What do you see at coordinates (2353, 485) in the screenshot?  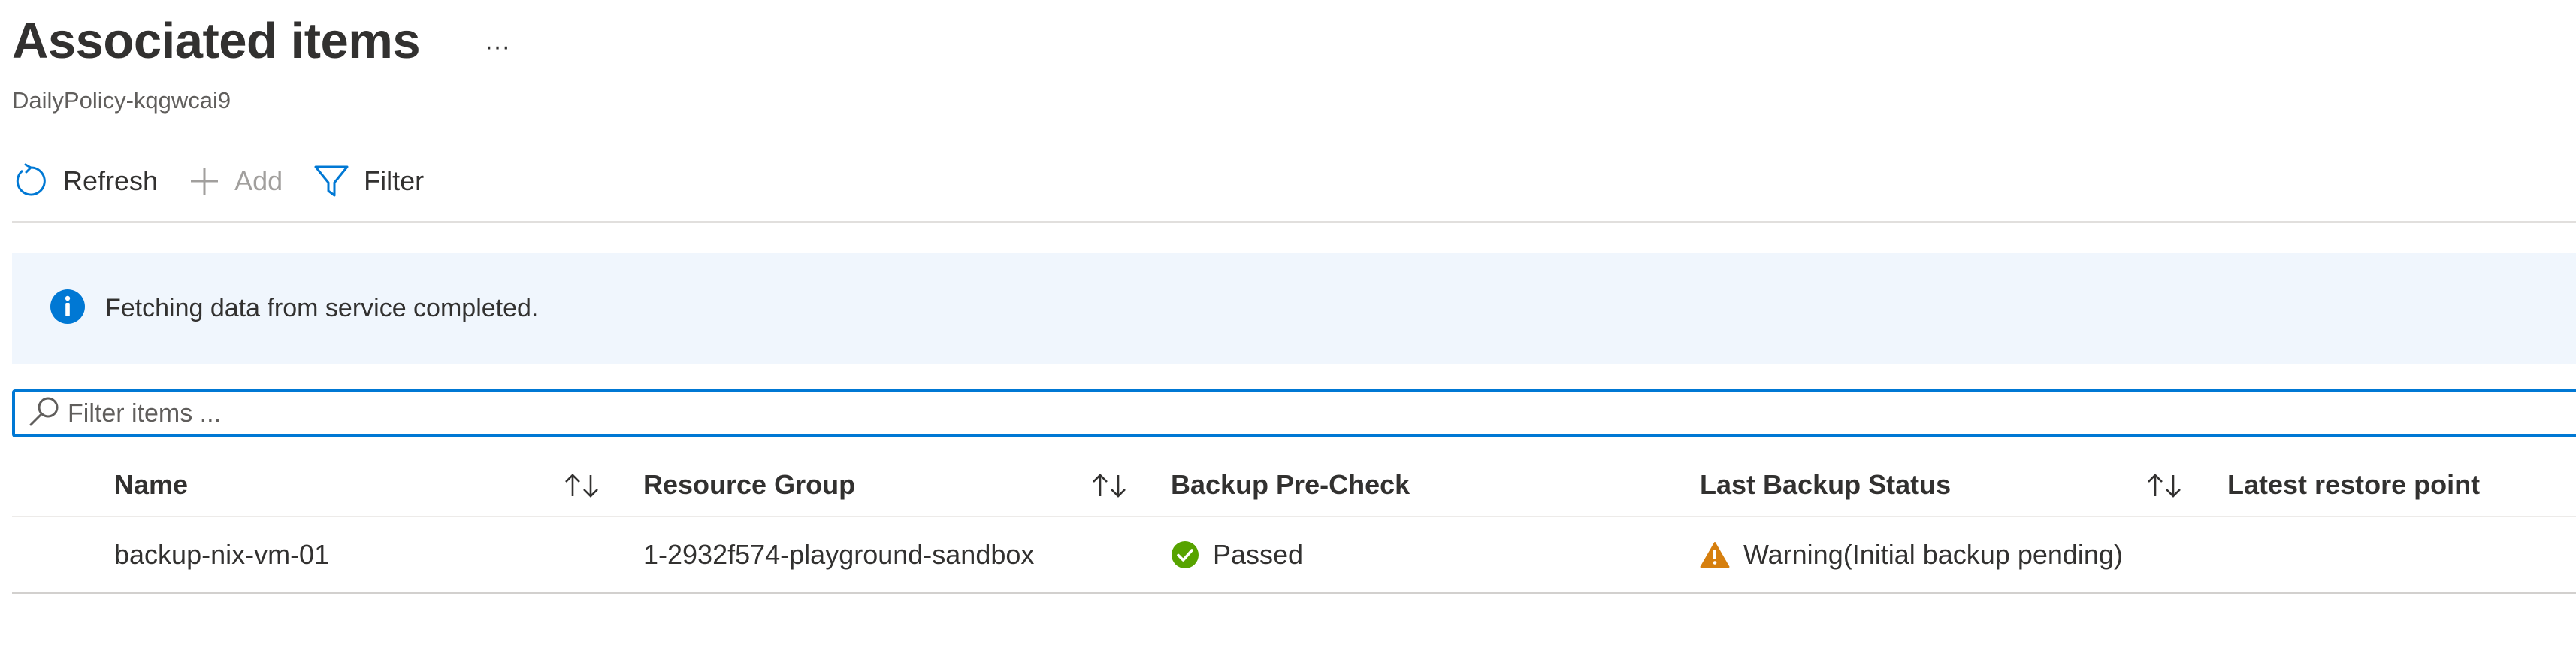 I see `column-header-latest-restore-point: Latest restore point` at bounding box center [2353, 485].